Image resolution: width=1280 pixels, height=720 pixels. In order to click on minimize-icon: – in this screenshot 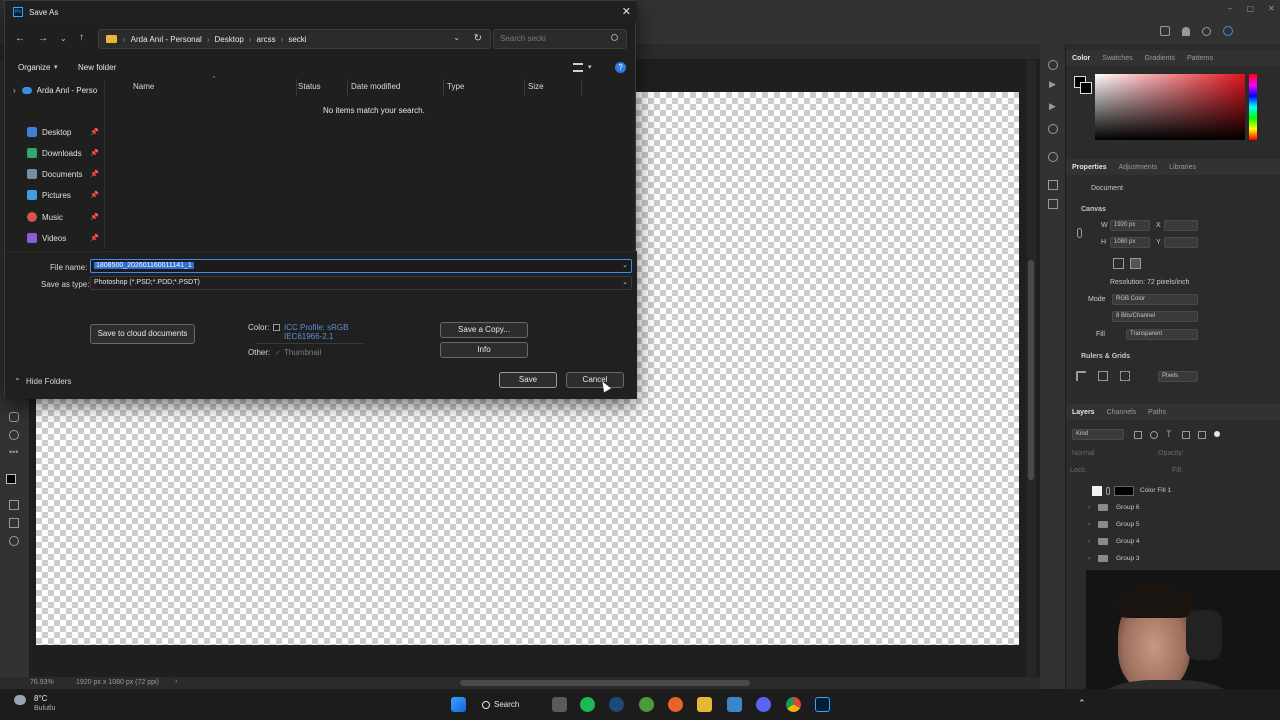, I will do `click(1230, 9)`.